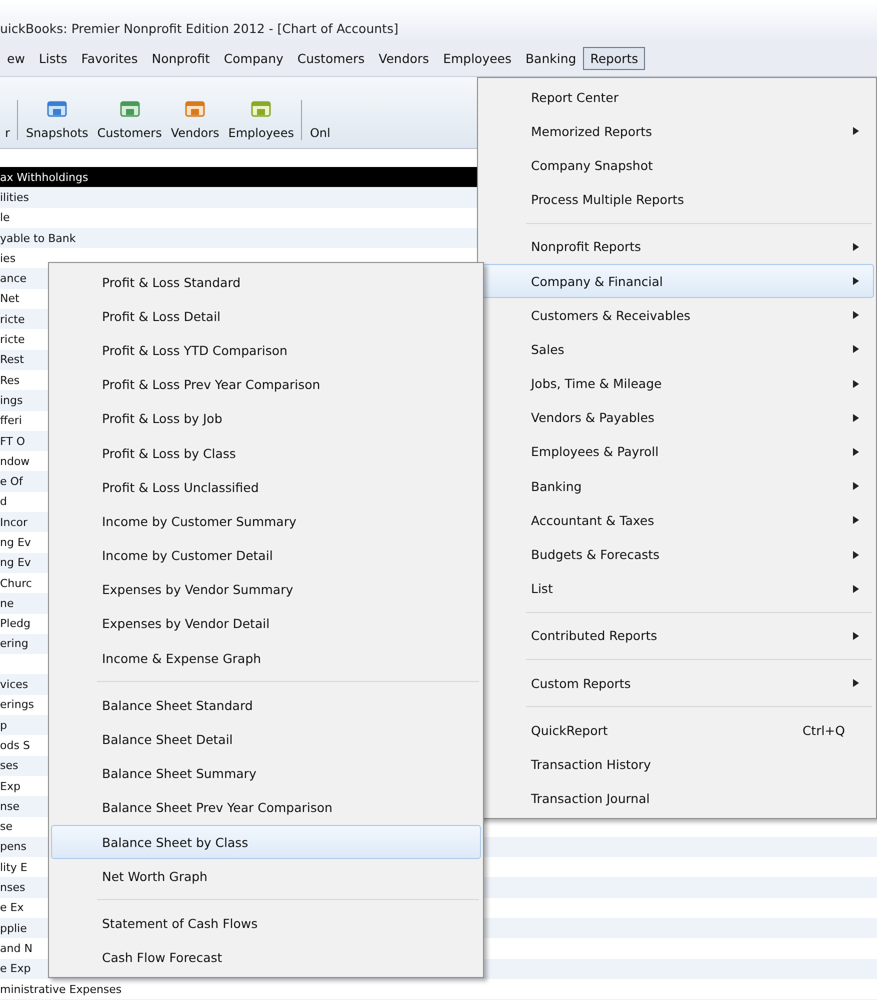 This screenshot has width=877, height=1000. Describe the element at coordinates (266, 658) in the screenshot. I see `menu-item: Income & Expense Graph` at that location.